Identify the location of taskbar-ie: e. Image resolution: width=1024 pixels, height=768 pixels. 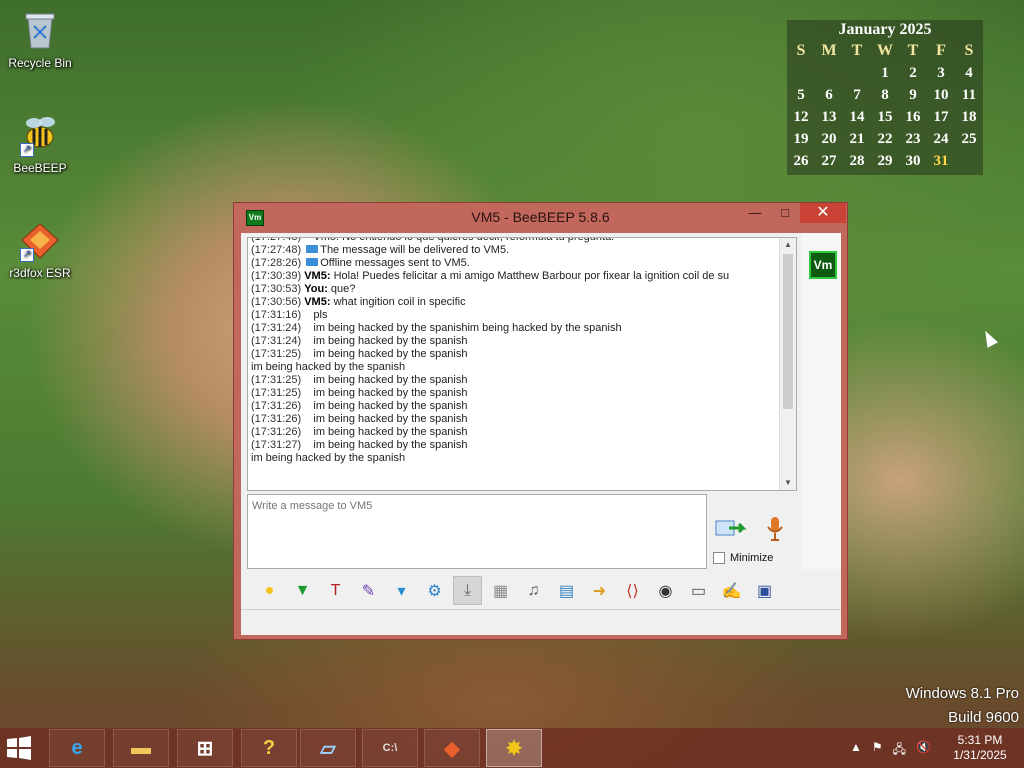
(77, 748).